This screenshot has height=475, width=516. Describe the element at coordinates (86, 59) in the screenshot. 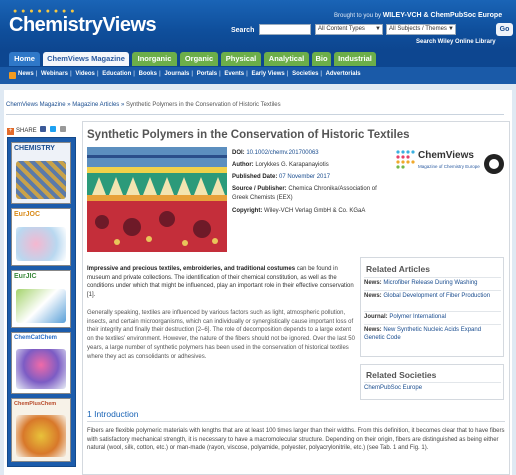

I see `tab-chemviews-magazine: ChemViews Magazine` at that location.